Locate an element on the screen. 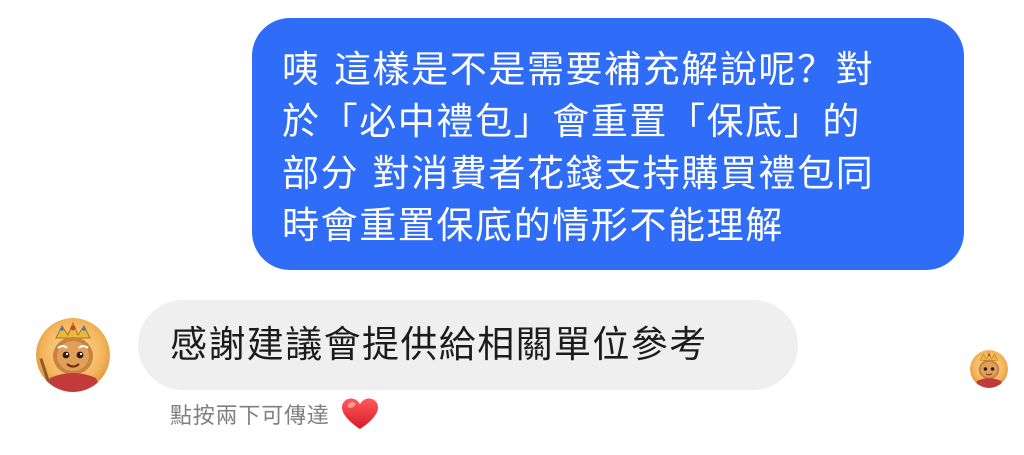 The image size is (1024, 455). sent-message-line: 於「必中禮包」會重置「保底」的 is located at coordinates (571, 121).